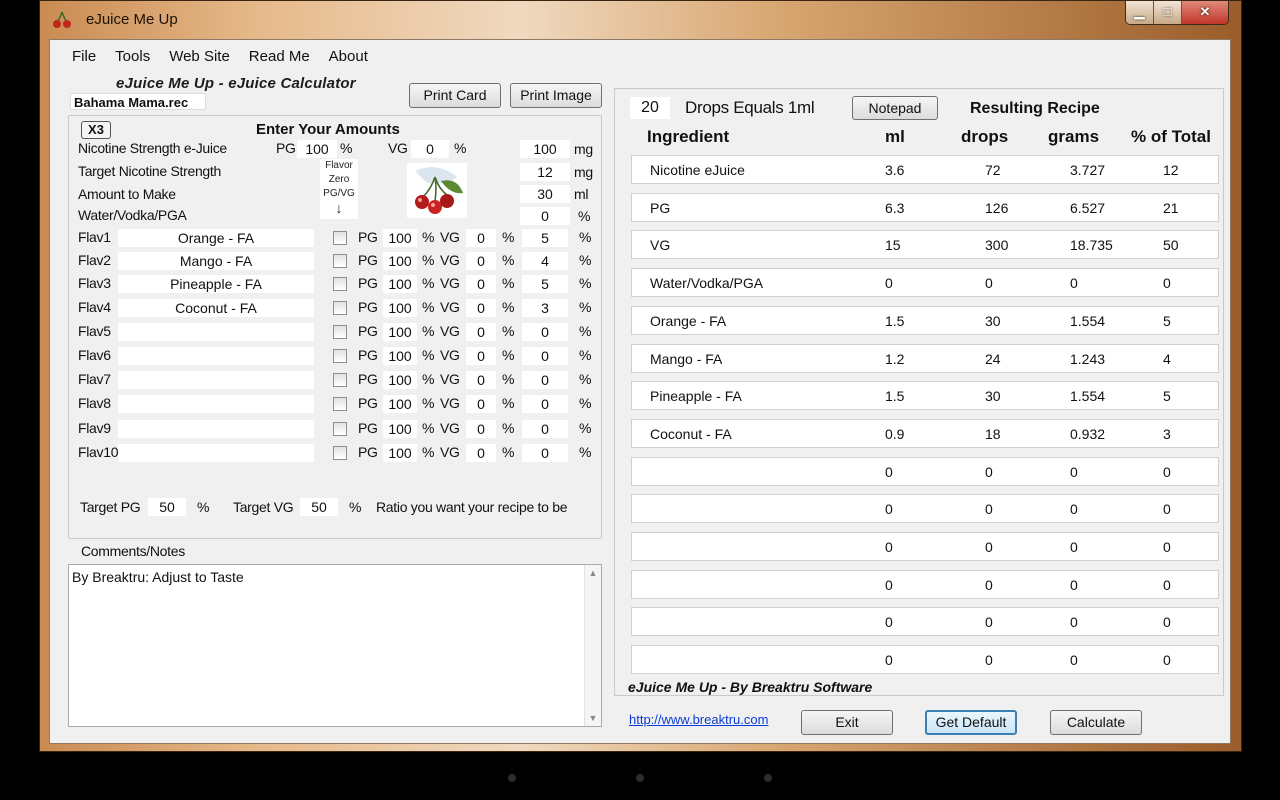 Image resolution: width=1280 pixels, height=800 pixels. Describe the element at coordinates (216, 238) in the screenshot. I see `flavor-name-input: Orange - FA` at that location.